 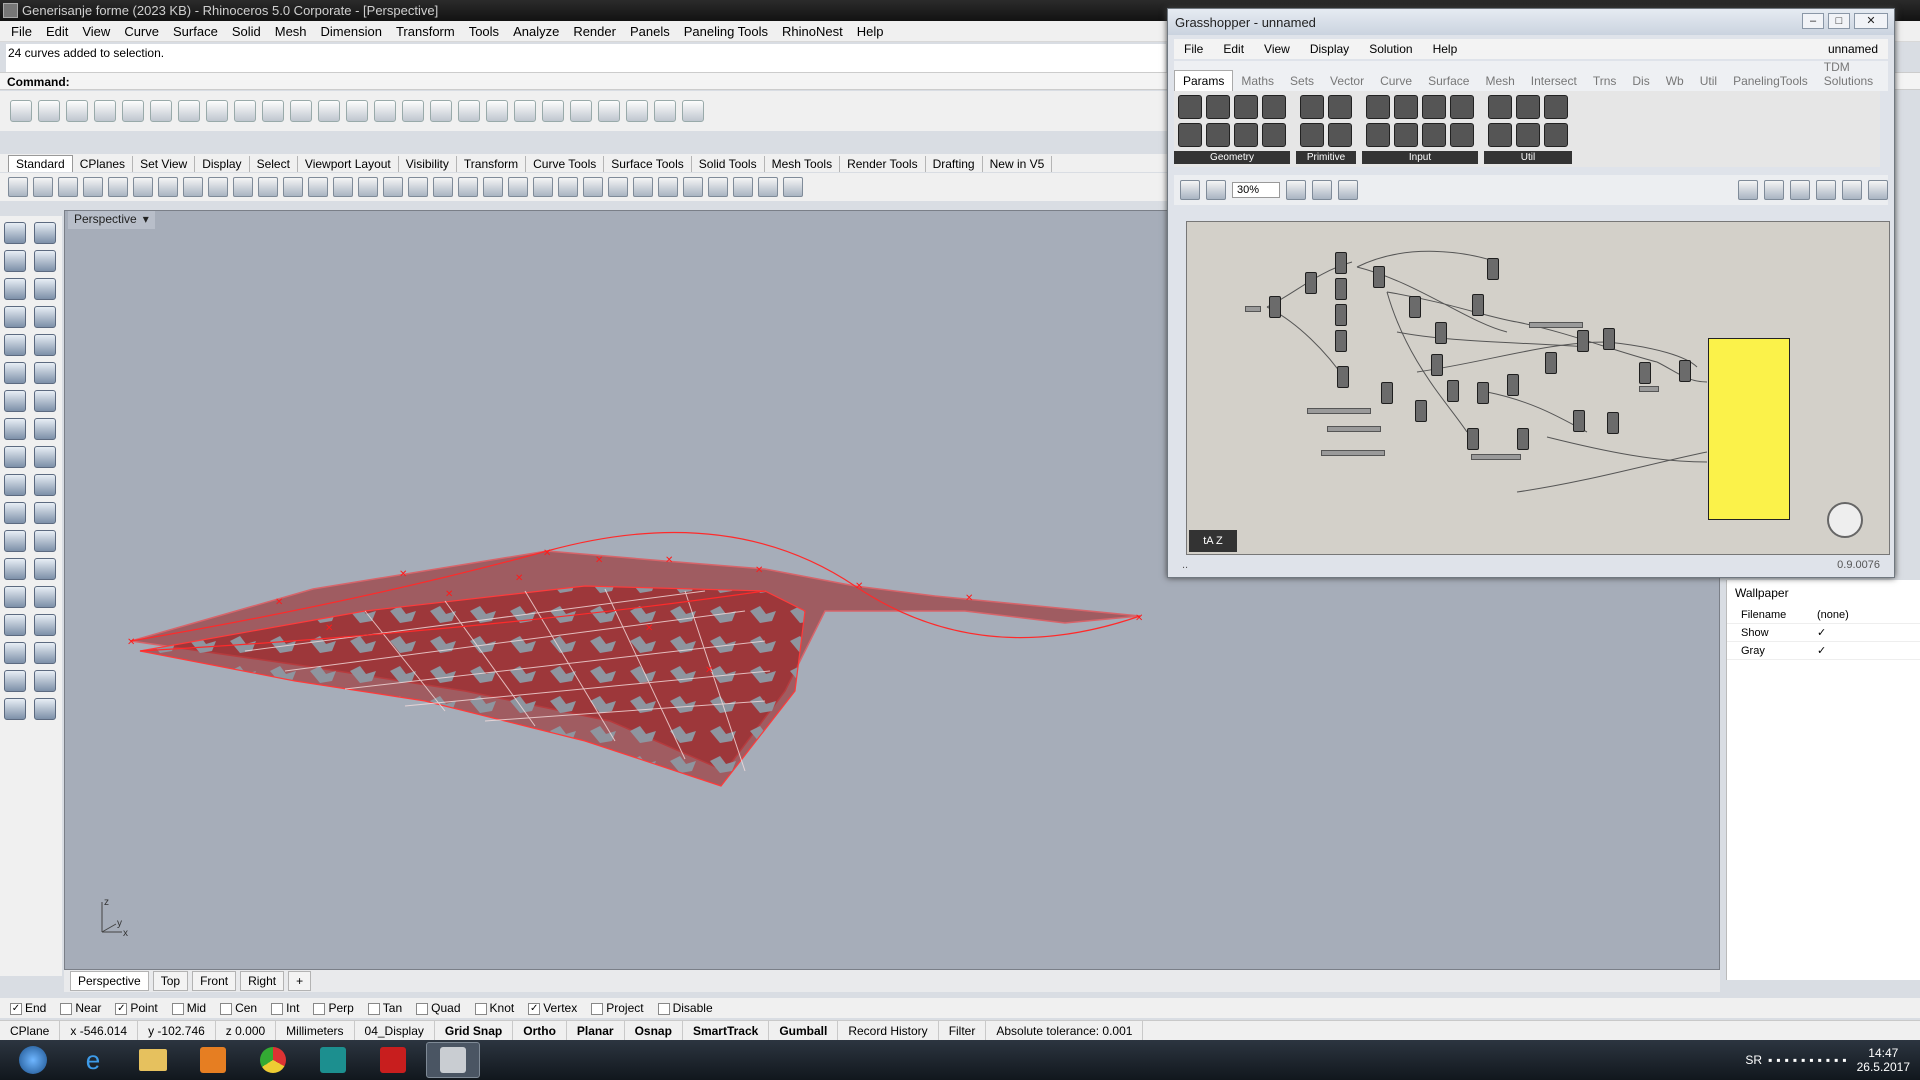 What do you see at coordinates (593, 187) in the screenshot?
I see `layer-icon` at bounding box center [593, 187].